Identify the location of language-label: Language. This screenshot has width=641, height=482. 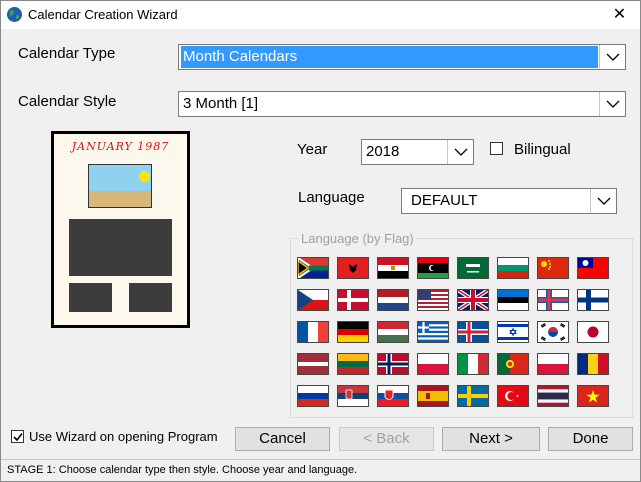
(331, 197).